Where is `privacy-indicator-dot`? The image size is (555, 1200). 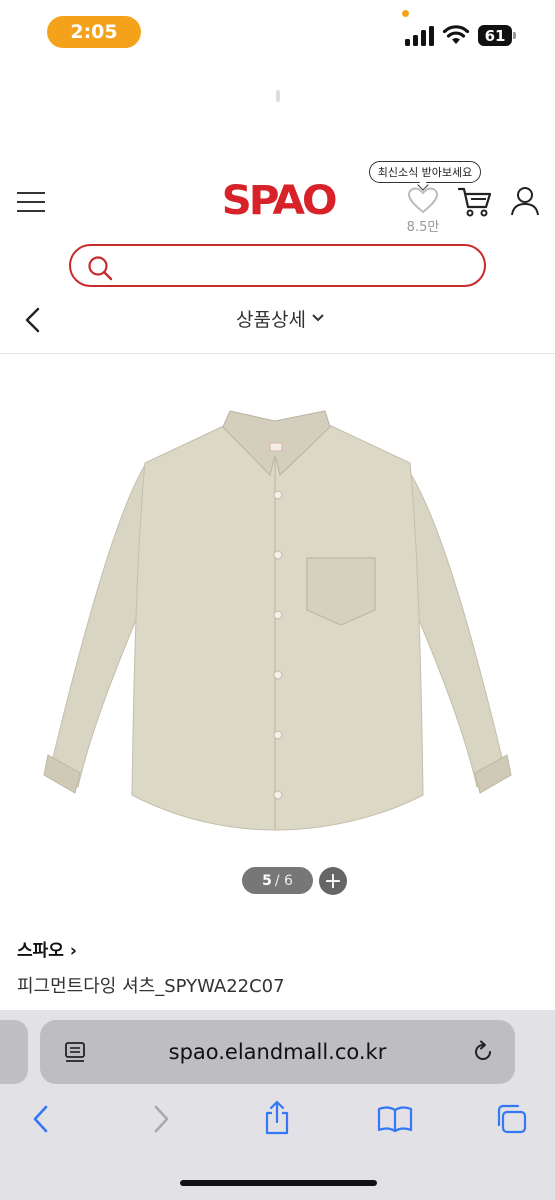
privacy-indicator-dot is located at coordinates (405, 13).